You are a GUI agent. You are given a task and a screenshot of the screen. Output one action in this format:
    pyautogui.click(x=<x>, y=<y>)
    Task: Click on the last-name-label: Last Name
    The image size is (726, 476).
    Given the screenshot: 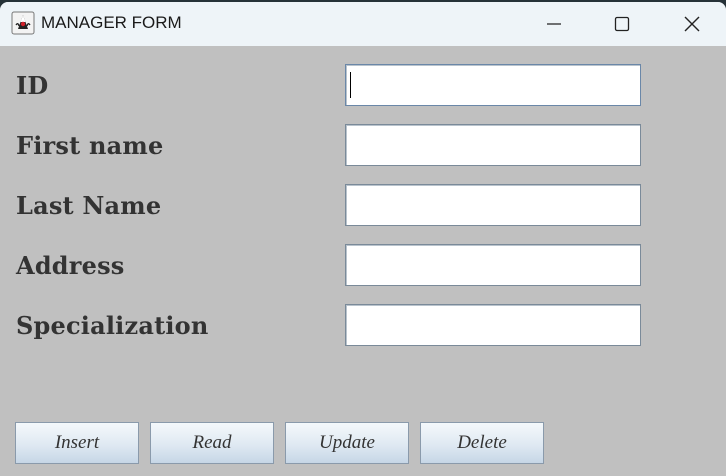 What is the action you would take?
    pyautogui.click(x=89, y=205)
    